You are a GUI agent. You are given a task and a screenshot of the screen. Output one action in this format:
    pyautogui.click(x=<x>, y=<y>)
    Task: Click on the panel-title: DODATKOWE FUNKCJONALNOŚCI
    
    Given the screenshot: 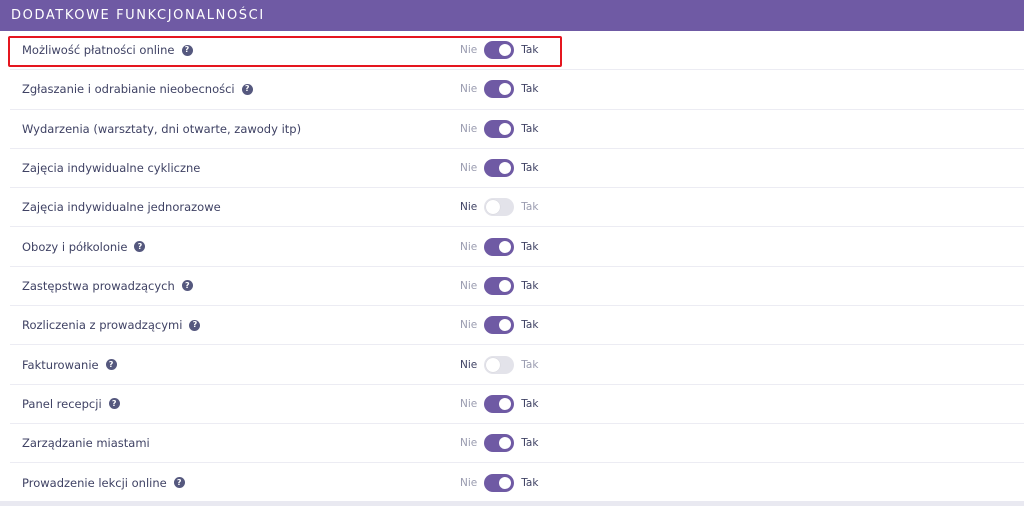 What is the action you would take?
    pyautogui.click(x=138, y=15)
    